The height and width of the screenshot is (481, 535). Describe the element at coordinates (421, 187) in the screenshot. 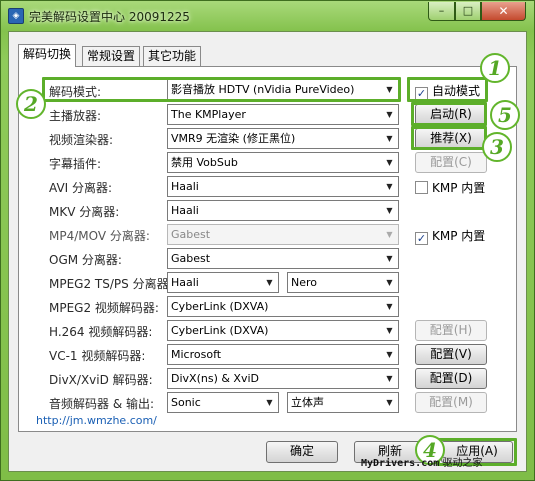

I see `checkbox-empty-icon` at that location.